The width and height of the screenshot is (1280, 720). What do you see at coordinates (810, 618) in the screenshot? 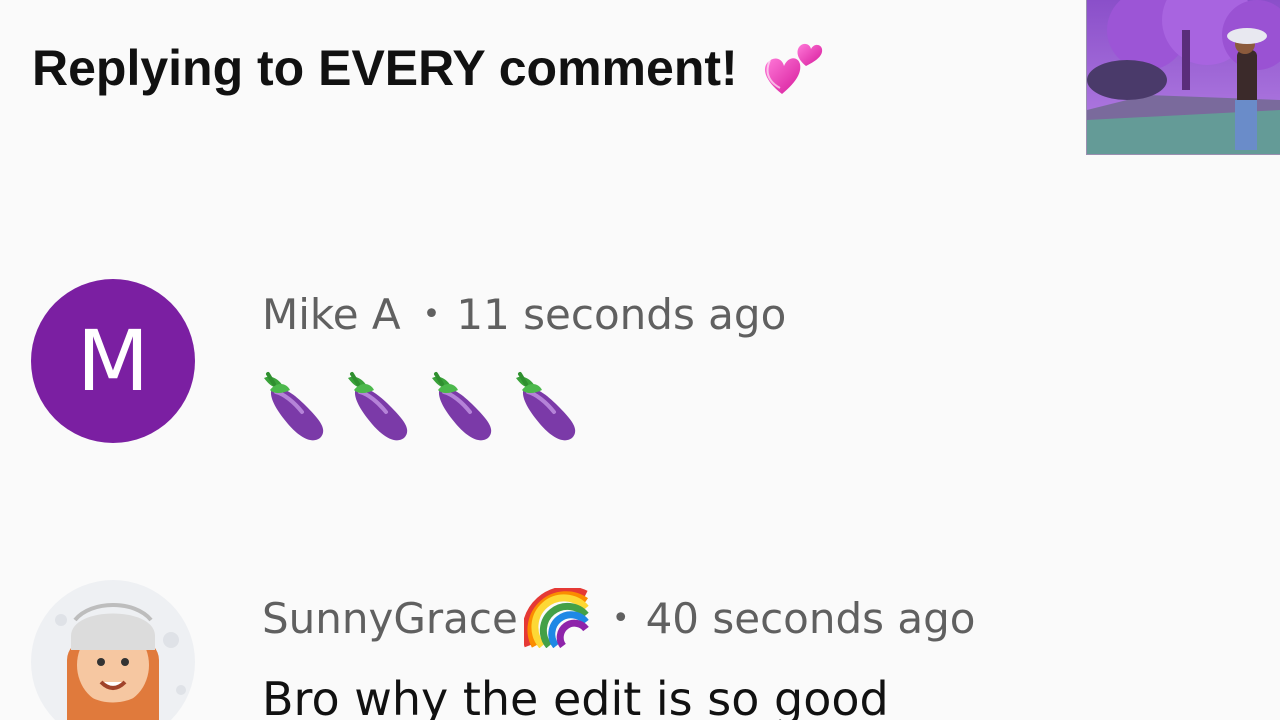
I see `comment-timestamp: 40 seconds ago` at bounding box center [810, 618].